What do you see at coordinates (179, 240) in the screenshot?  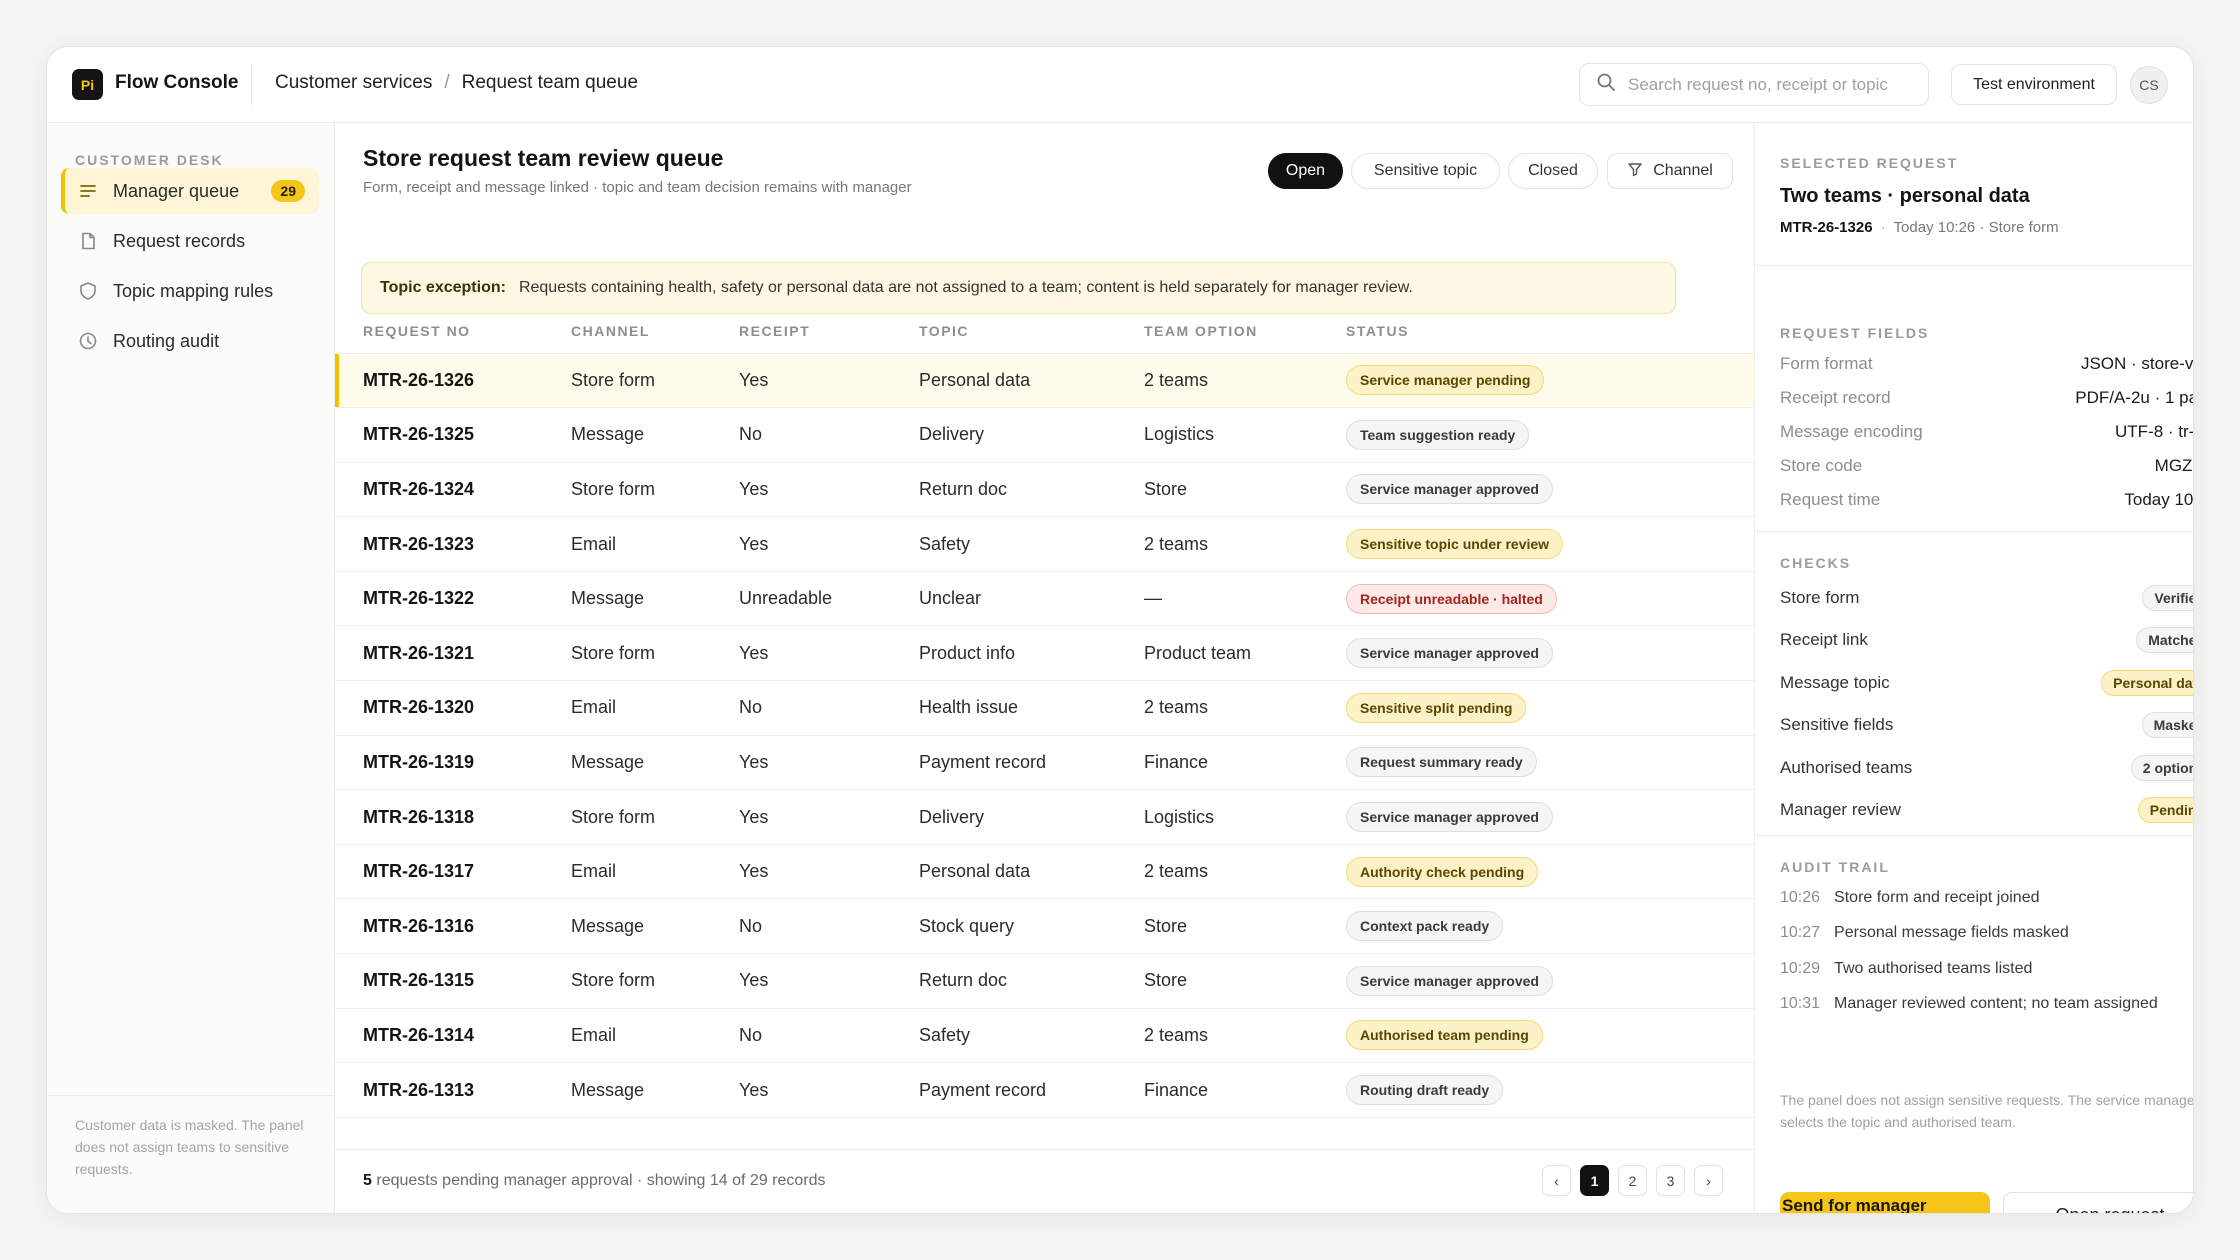 I see `sidebar-item-label: Request records` at bounding box center [179, 240].